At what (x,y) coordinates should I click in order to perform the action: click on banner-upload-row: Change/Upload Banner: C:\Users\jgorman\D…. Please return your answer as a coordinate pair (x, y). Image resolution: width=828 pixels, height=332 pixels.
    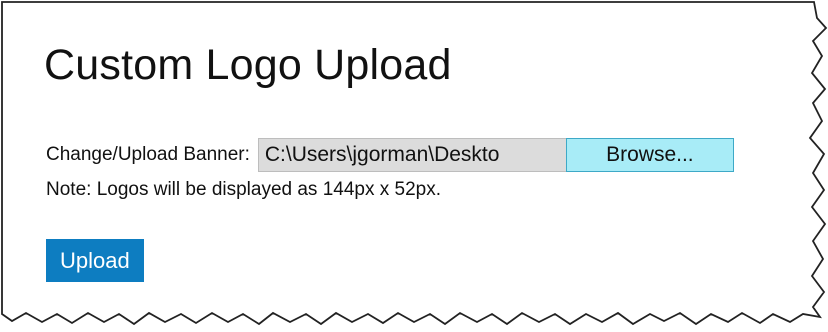
    Looking at the image, I should click on (390, 155).